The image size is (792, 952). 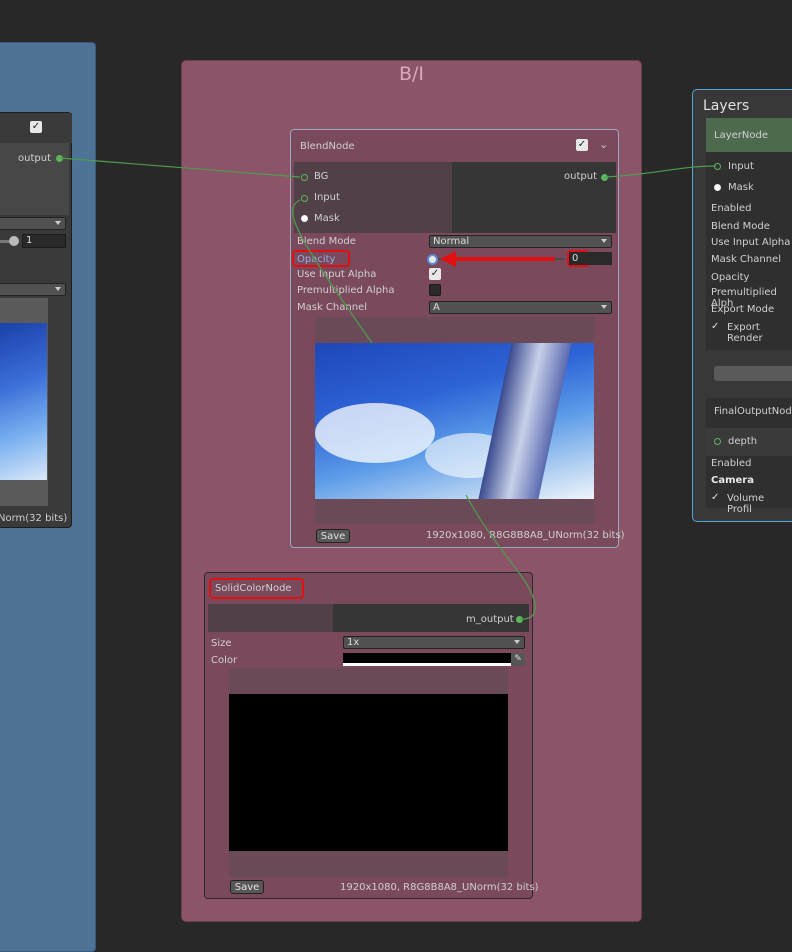 I want to click on edge-solid-output, so click(x=500, y=557).